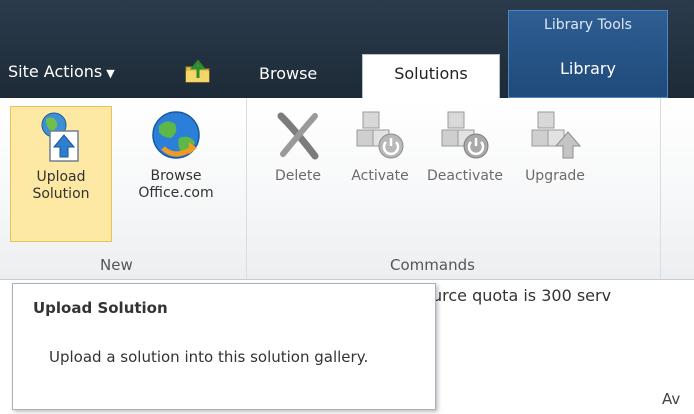  What do you see at coordinates (298, 136) in the screenshot?
I see `delete-x-icon` at bounding box center [298, 136].